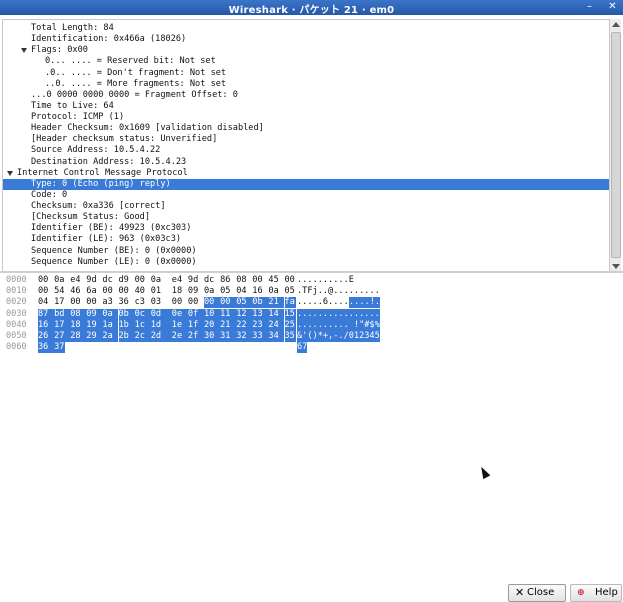  I want to click on hex-byte: 24, so click(276, 325).